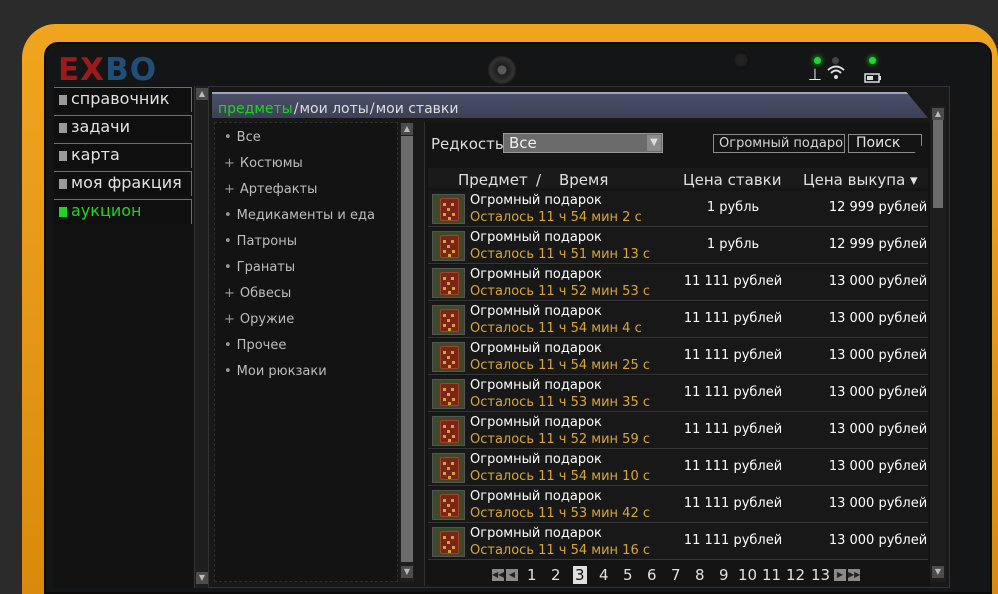 The height and width of the screenshot is (594, 998). Describe the element at coordinates (123, 211) in the screenshot. I see `menu-item-auction: аукцион` at that location.